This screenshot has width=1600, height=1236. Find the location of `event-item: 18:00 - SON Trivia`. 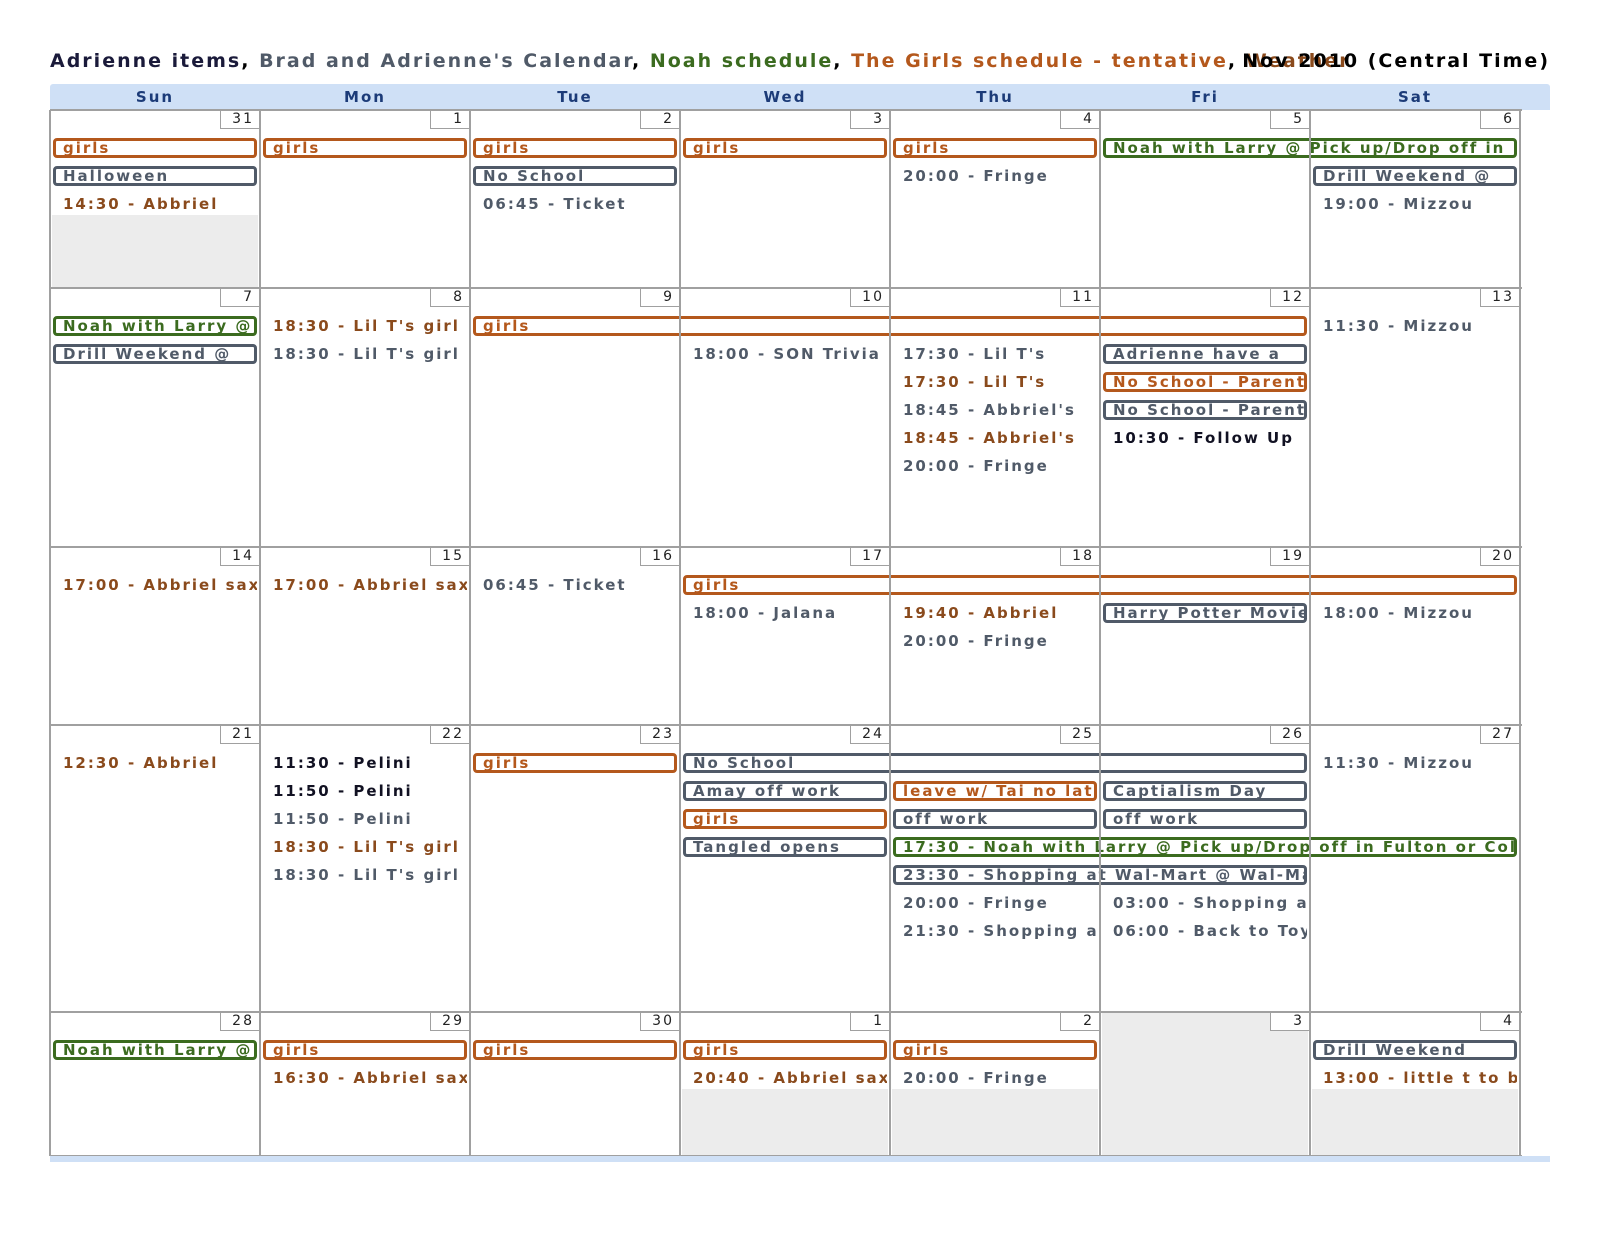

event-item: 18:00 - SON Trivia is located at coordinates (785, 355).